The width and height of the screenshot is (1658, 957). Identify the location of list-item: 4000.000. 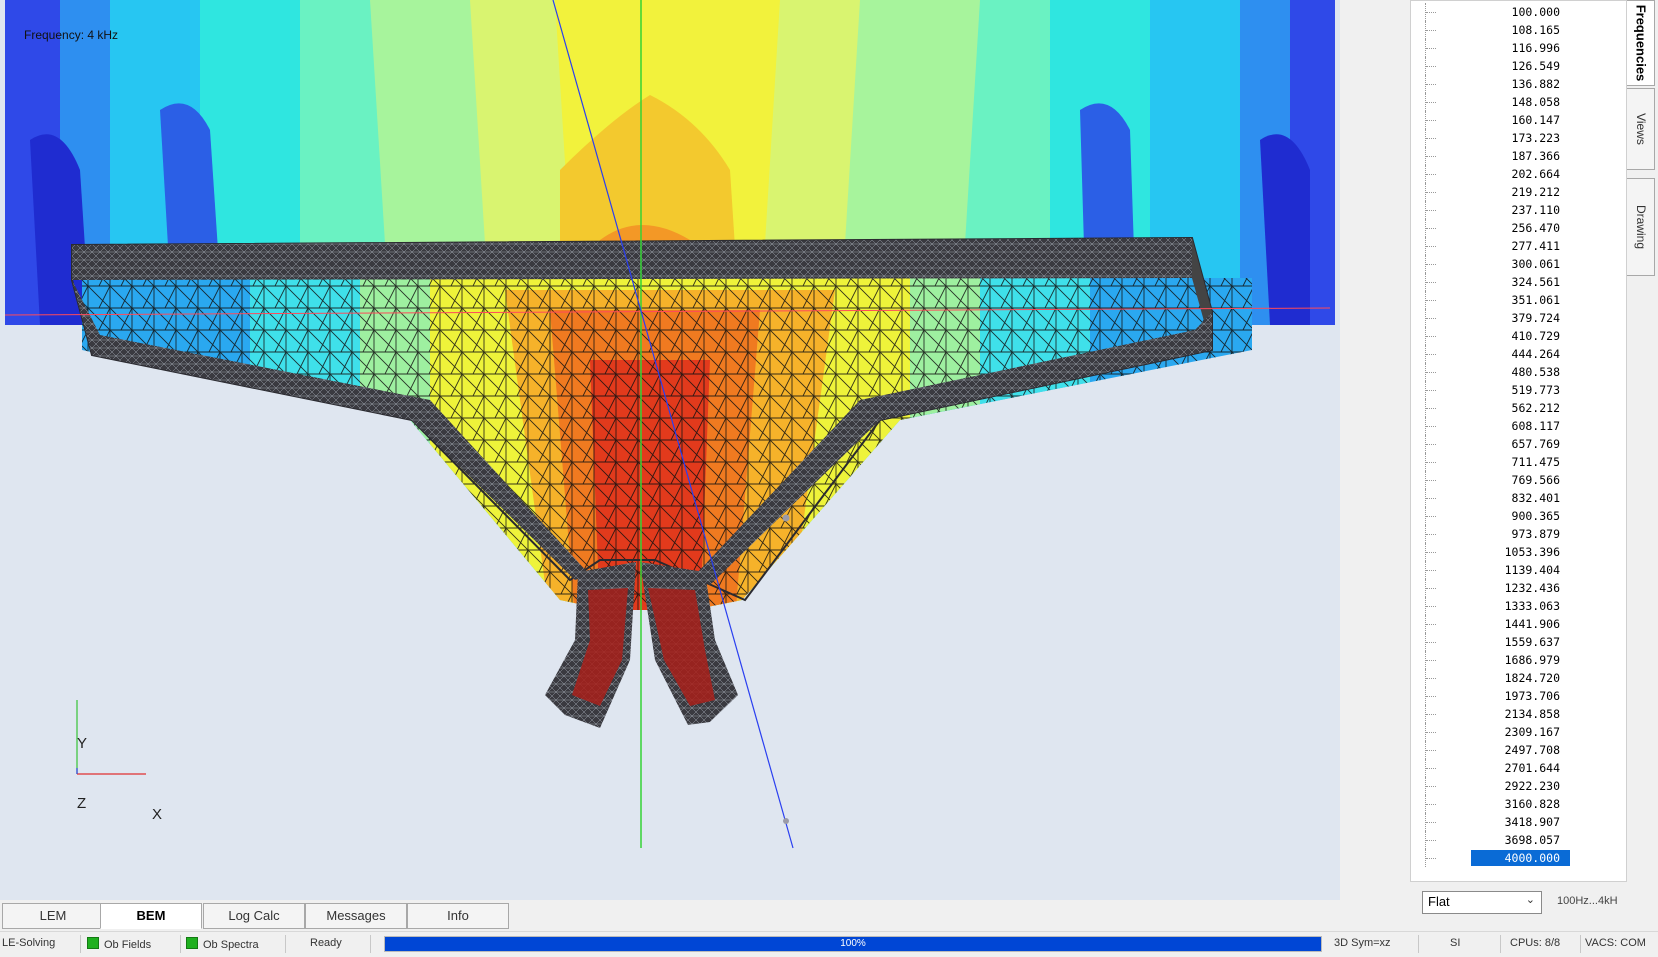
(1518, 858).